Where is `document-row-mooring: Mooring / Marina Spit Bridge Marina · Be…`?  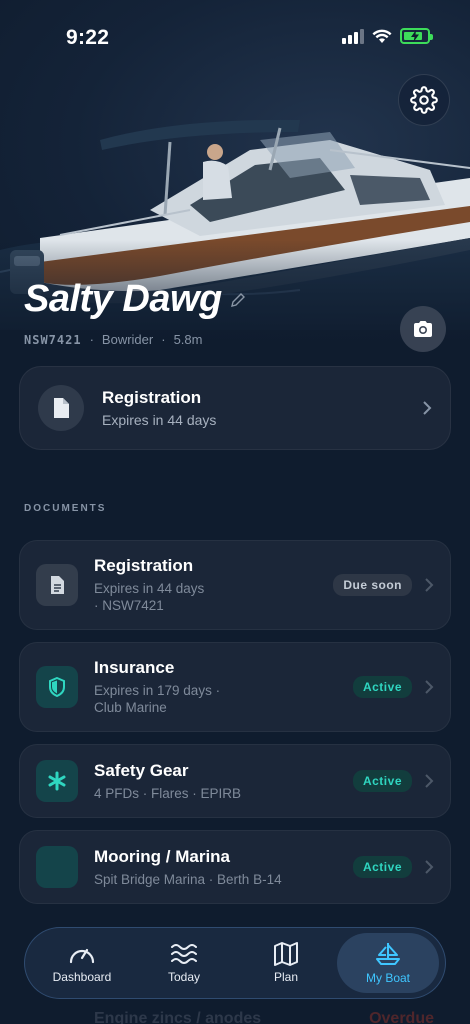 document-row-mooring: Mooring / Marina Spit Bridge Marina · Be… is located at coordinates (235, 867).